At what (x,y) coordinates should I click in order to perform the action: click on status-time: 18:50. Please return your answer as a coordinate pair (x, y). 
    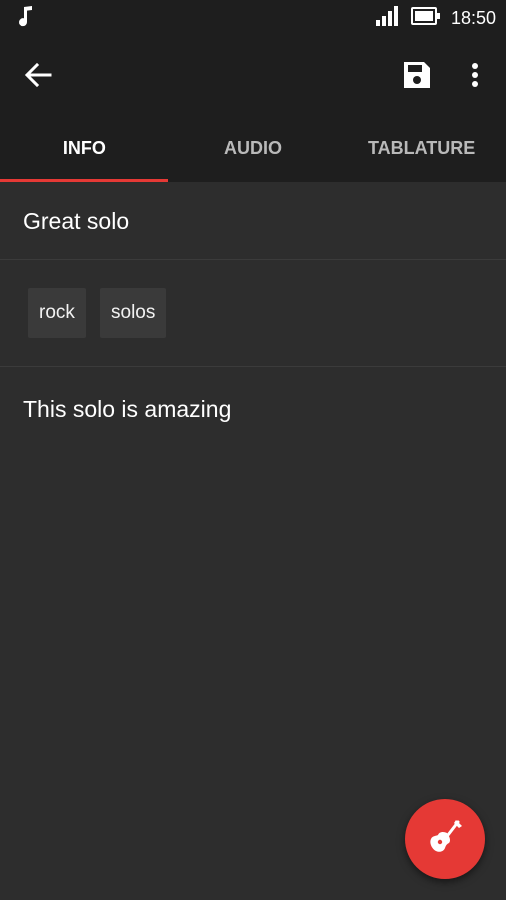
    Looking at the image, I should click on (473, 17).